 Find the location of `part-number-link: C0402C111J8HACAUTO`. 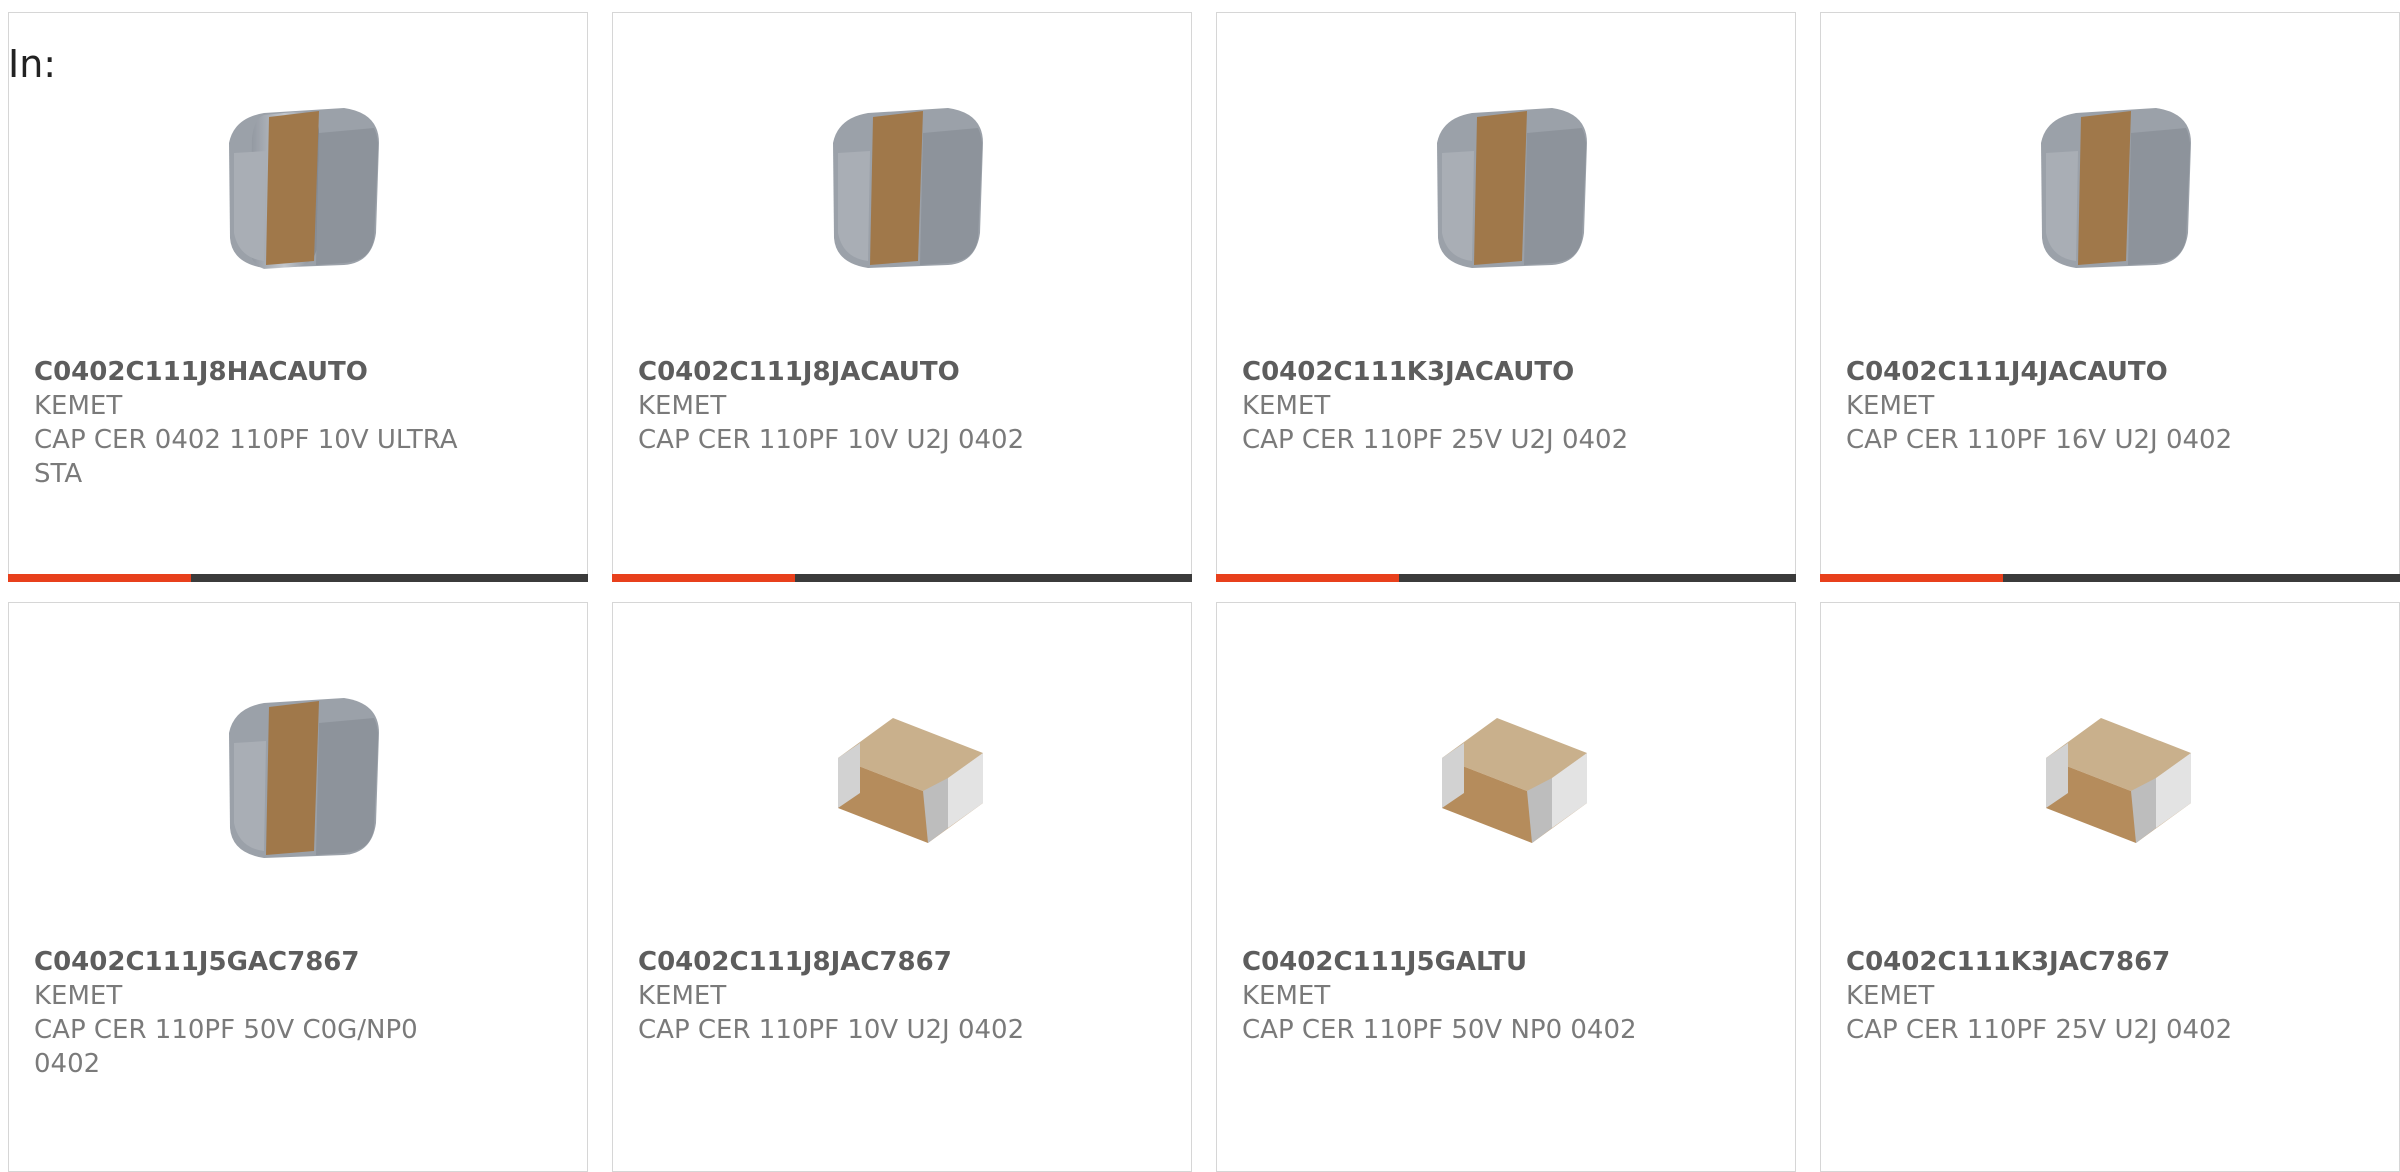

part-number-link: C0402C111J8HACAUTO is located at coordinates (249, 372).